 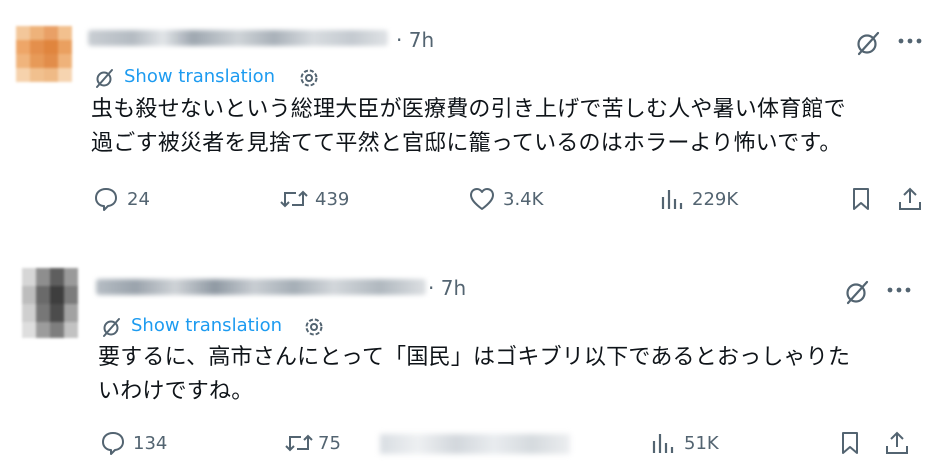 I want to click on view-count: 51K, so click(x=701, y=443).